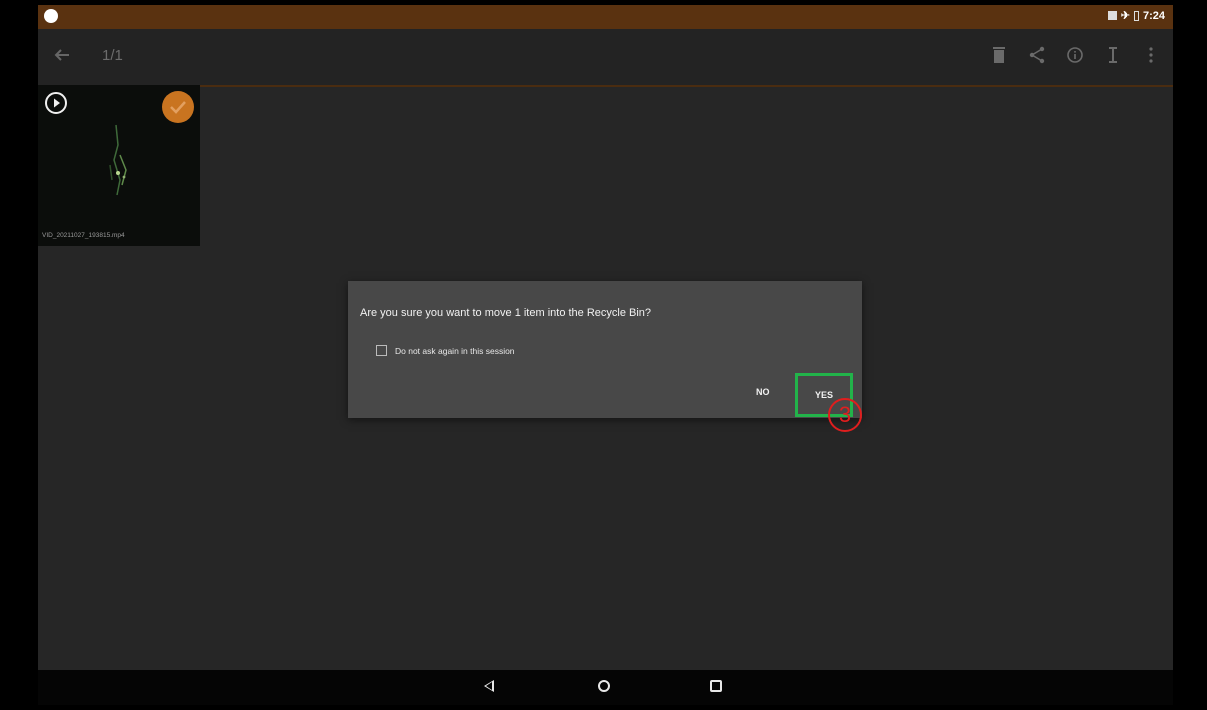 This screenshot has height=710, width=1207. What do you see at coordinates (845, 415) in the screenshot?
I see `step-marker: 3` at bounding box center [845, 415].